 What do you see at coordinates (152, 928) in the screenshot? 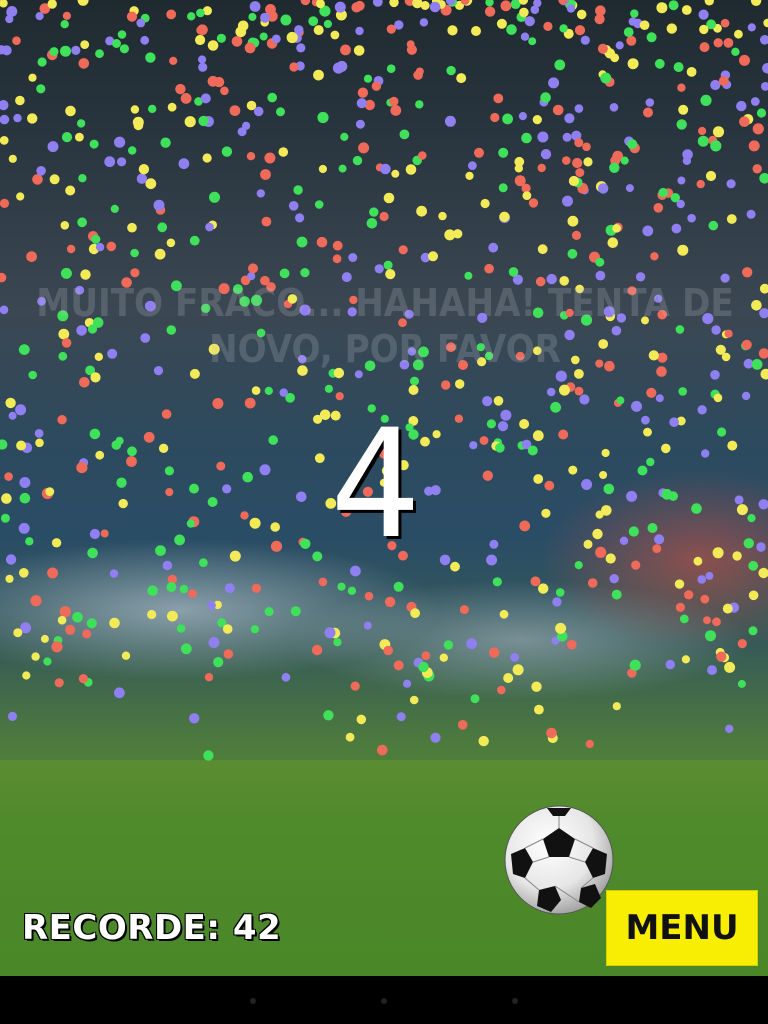
I see `record-label: RECORDE: 42` at bounding box center [152, 928].